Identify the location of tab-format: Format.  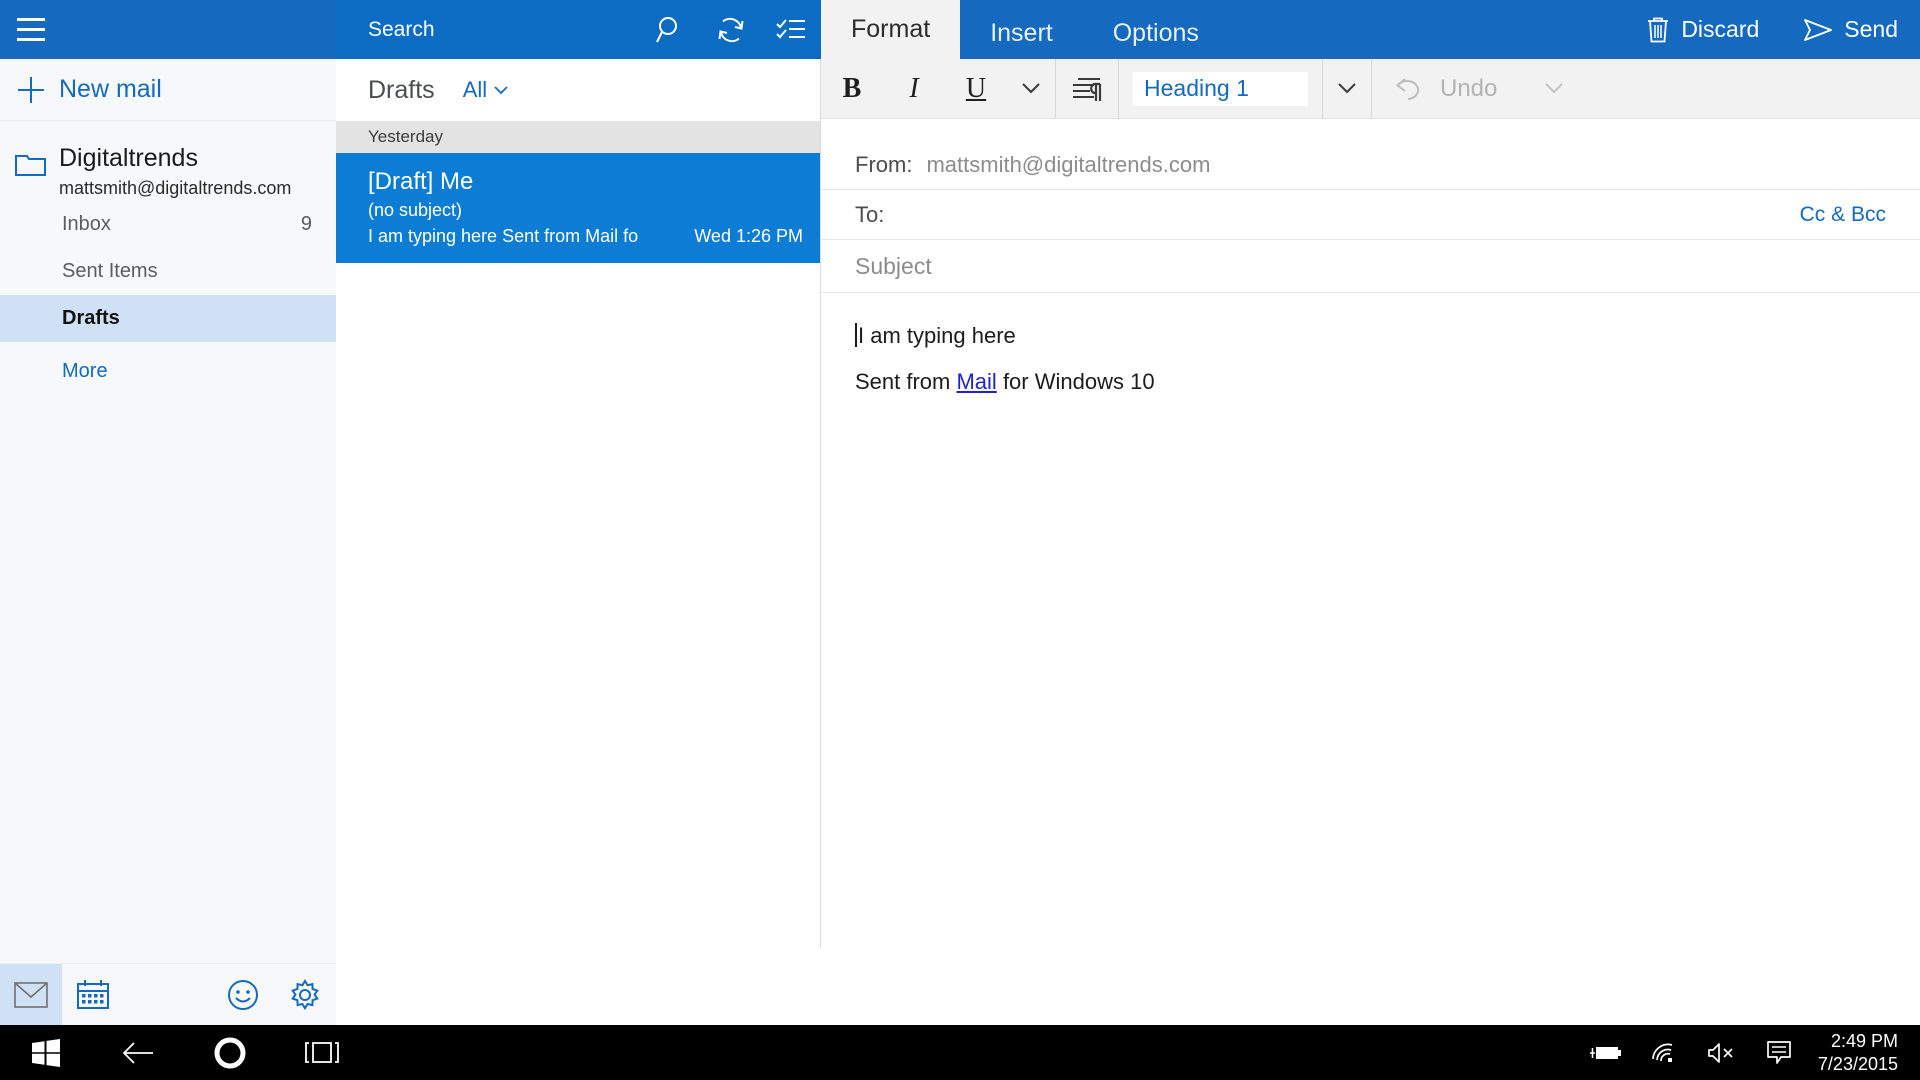
(891, 29).